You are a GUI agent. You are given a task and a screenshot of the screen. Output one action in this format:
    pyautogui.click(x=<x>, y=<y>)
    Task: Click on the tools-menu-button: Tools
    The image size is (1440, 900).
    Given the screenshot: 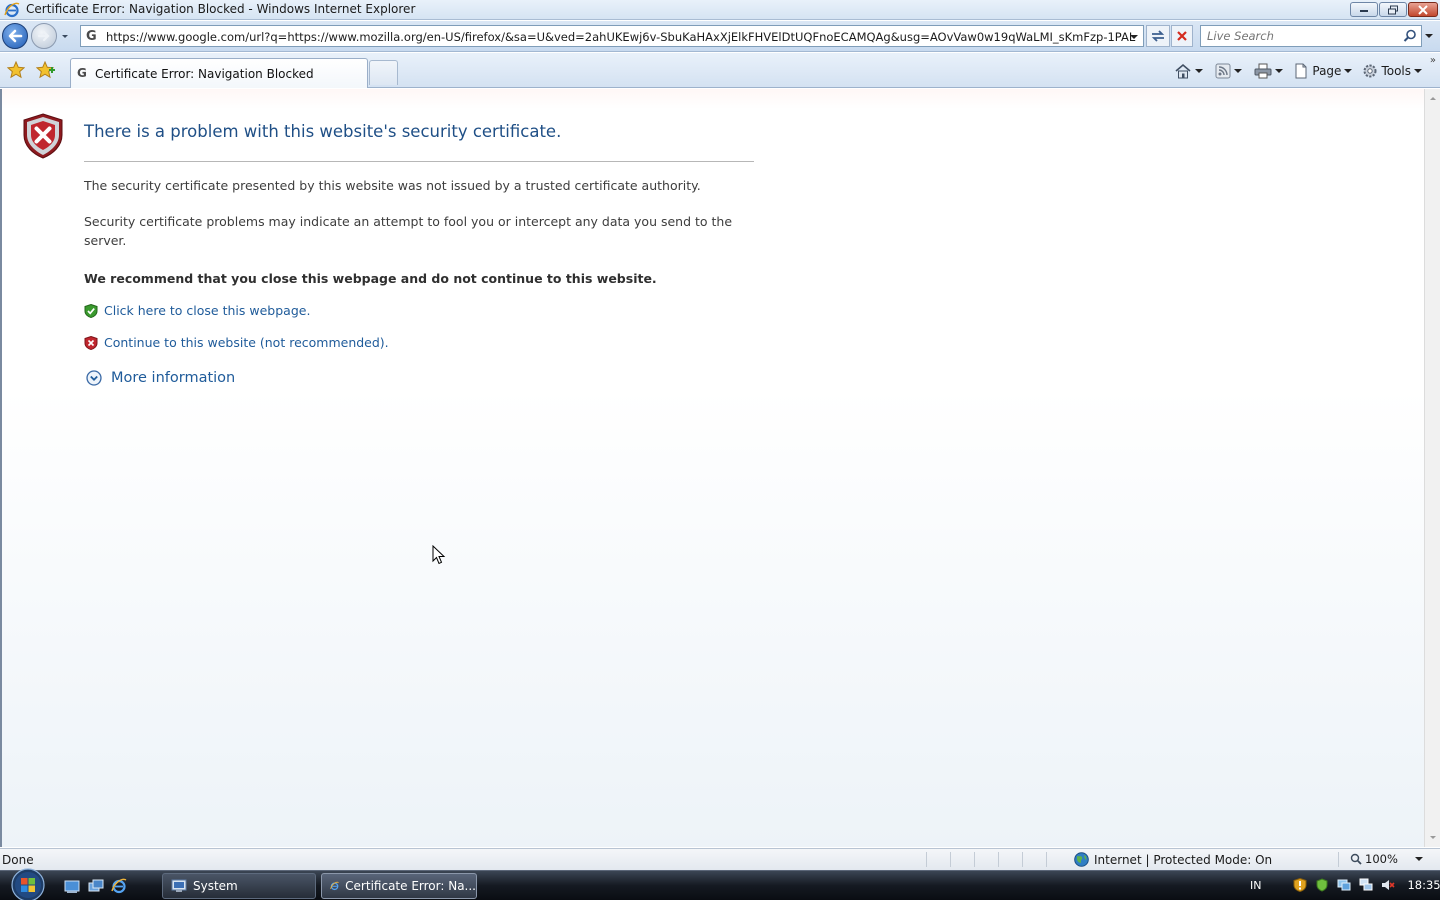 What is the action you would take?
    pyautogui.click(x=1392, y=71)
    